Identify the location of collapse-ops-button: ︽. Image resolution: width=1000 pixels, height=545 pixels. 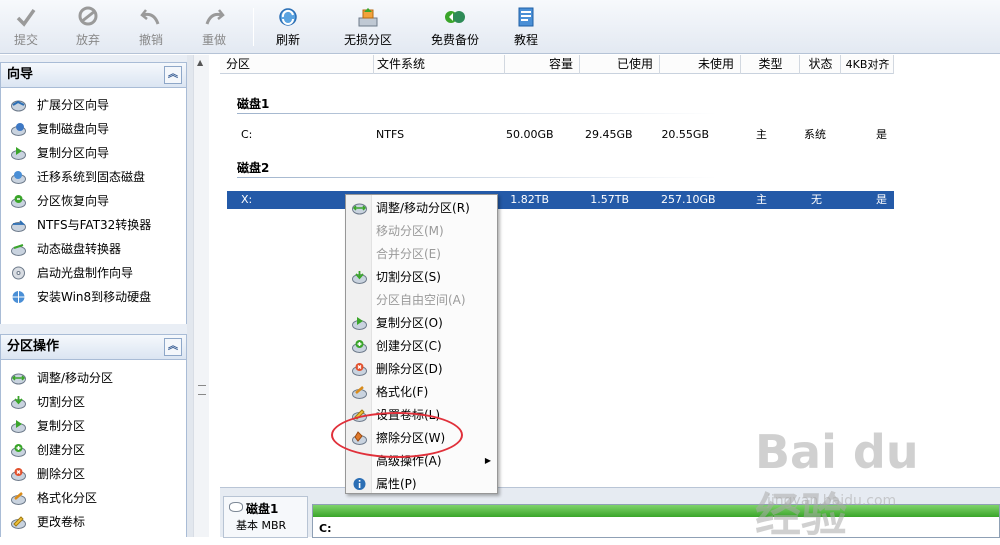
(173, 347).